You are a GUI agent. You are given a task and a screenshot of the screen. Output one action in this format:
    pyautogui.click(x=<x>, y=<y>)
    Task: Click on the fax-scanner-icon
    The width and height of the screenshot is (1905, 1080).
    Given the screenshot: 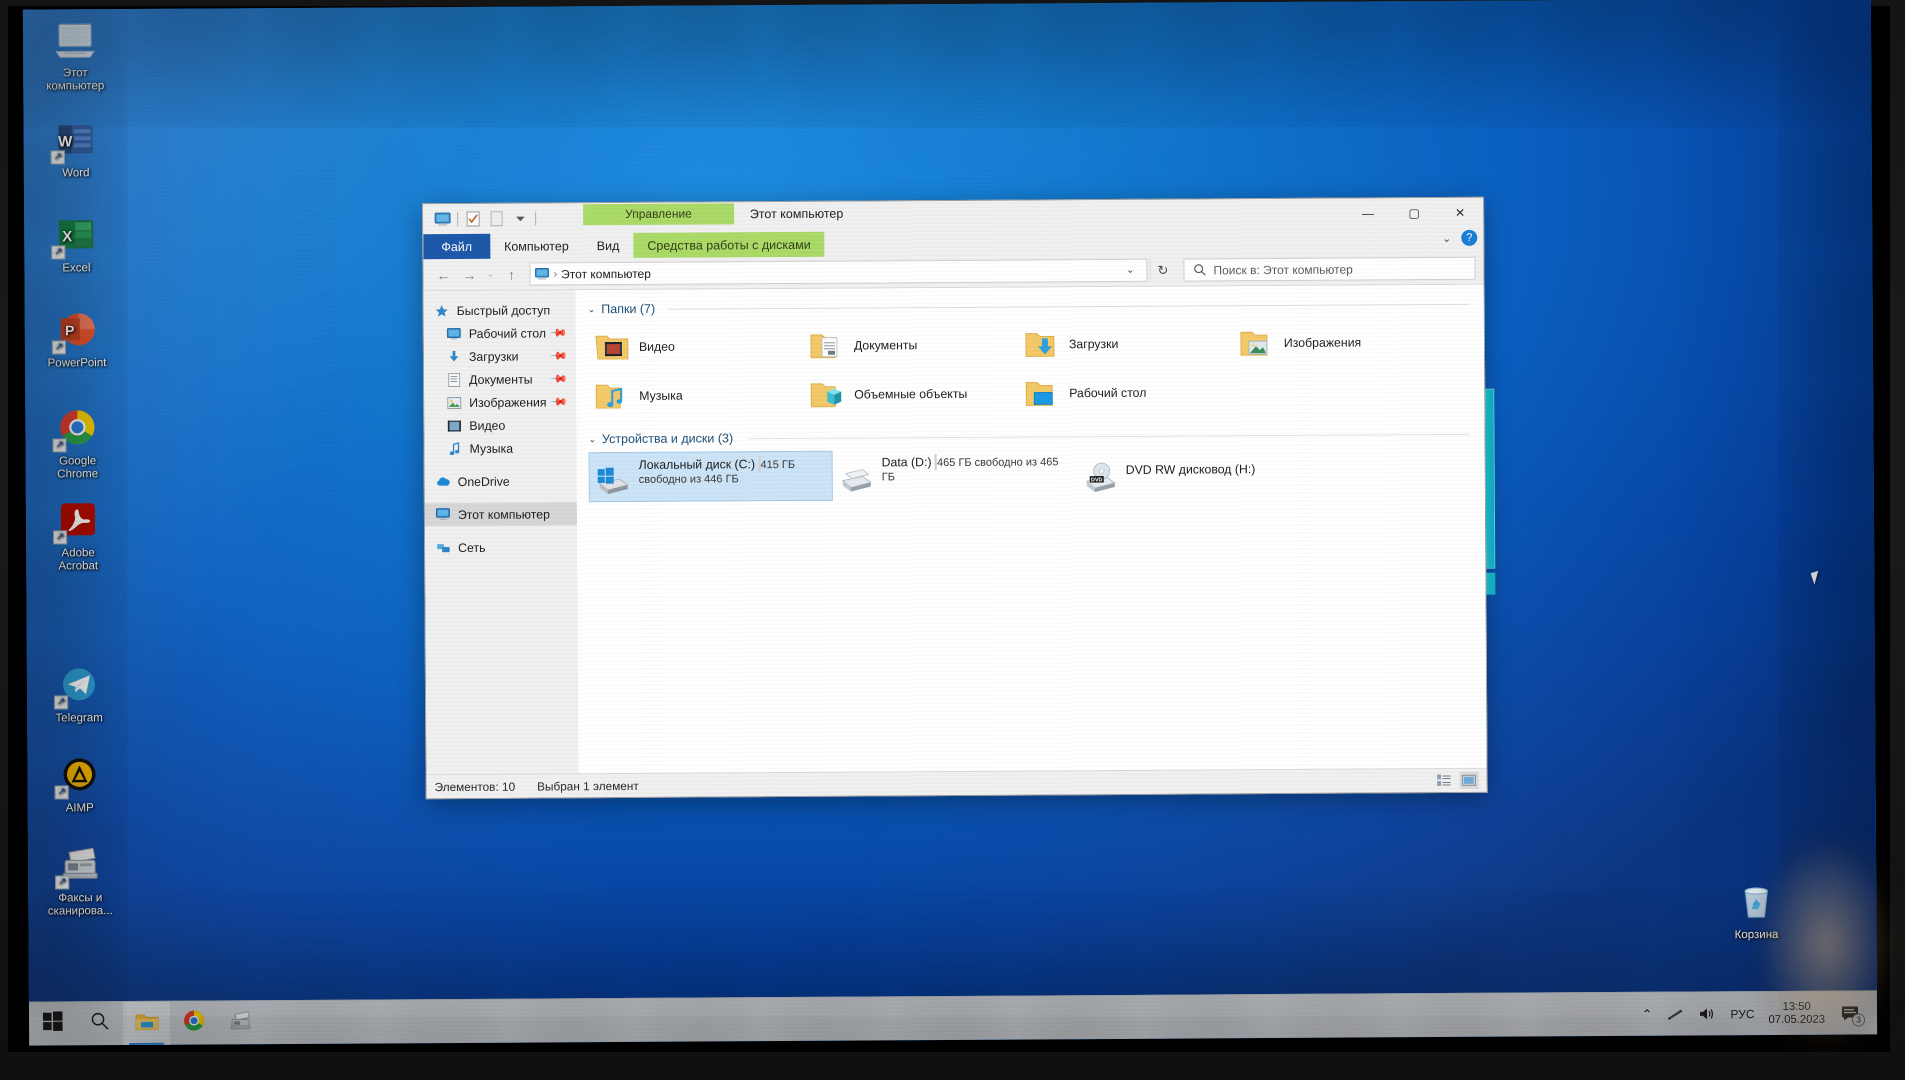 What is the action you would take?
    pyautogui.click(x=240, y=1022)
    